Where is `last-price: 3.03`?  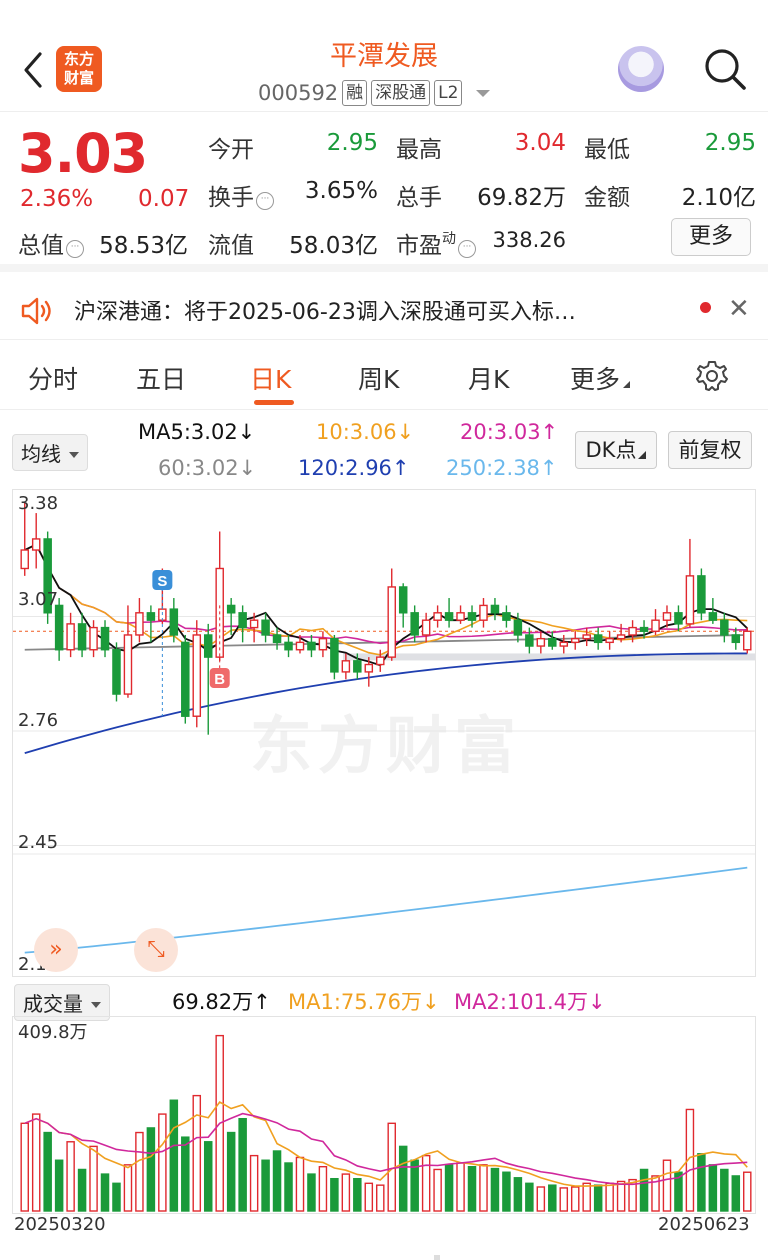
last-price: 3.03 is located at coordinates (83, 153).